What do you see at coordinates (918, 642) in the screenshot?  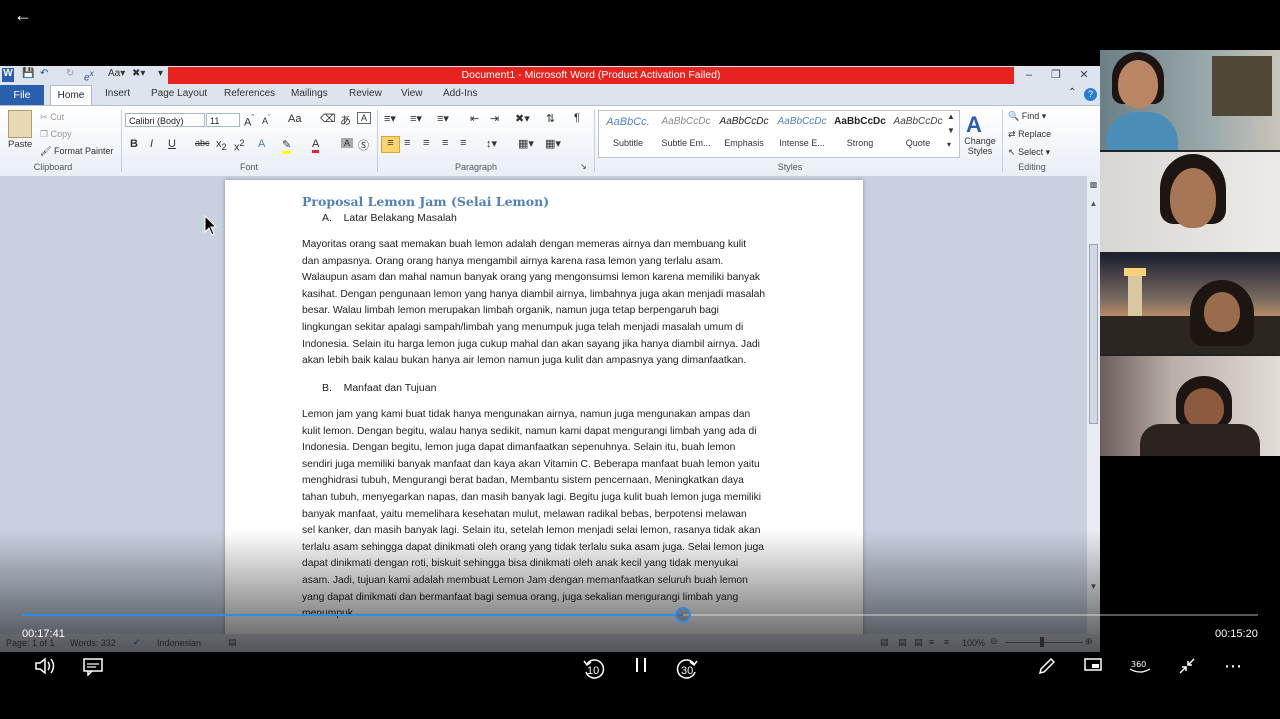 I see `view-web-layout-icon: ▤` at bounding box center [918, 642].